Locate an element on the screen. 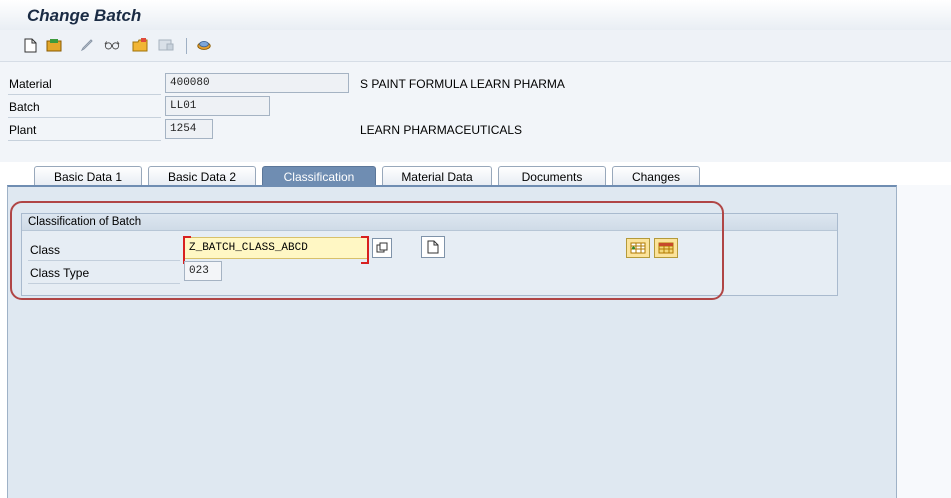  page-title: Change Batch is located at coordinates (84, 15).